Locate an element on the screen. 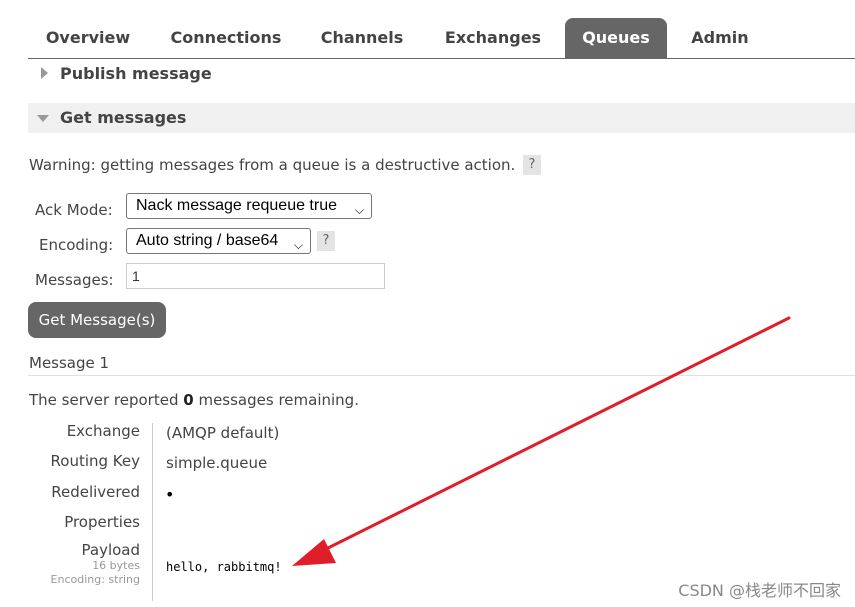 The image size is (855, 607). properties-divider is located at coordinates (152, 512).